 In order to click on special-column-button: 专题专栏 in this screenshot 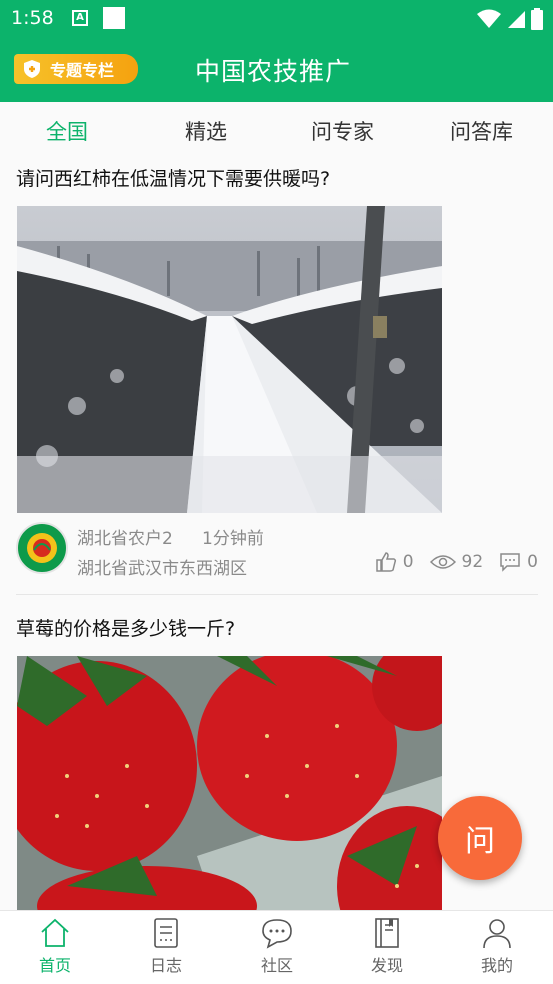, I will do `click(76, 69)`.